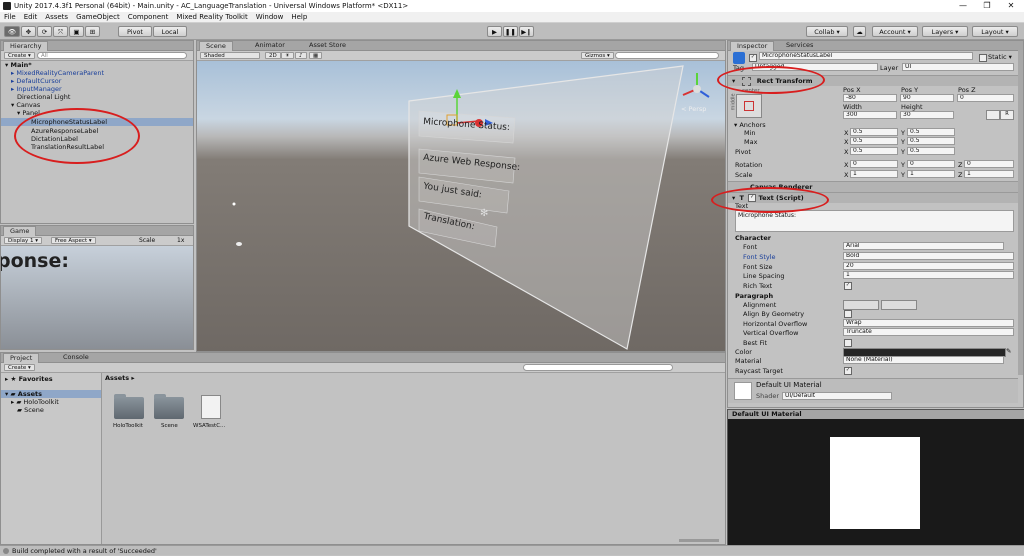 The height and width of the screenshot is (556, 1024). What do you see at coordinates (273, 55) in the screenshot?
I see `2d-toggle: 2D` at bounding box center [273, 55].